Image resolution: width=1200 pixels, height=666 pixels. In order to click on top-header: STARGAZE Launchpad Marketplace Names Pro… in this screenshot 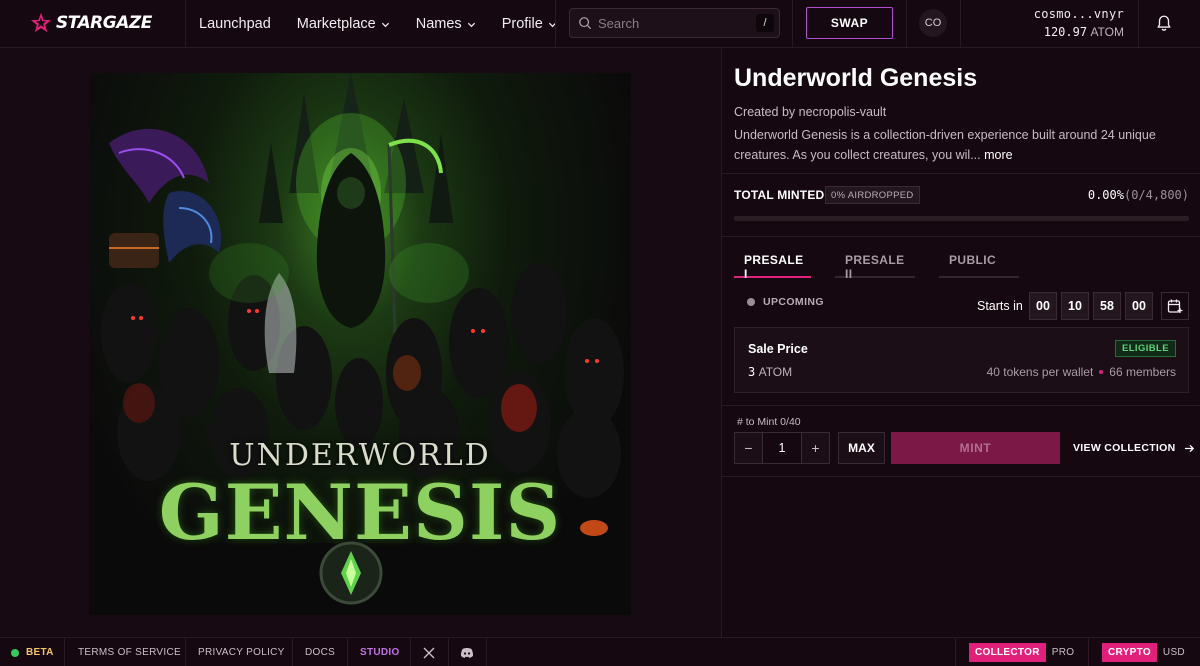, I will do `click(600, 24)`.